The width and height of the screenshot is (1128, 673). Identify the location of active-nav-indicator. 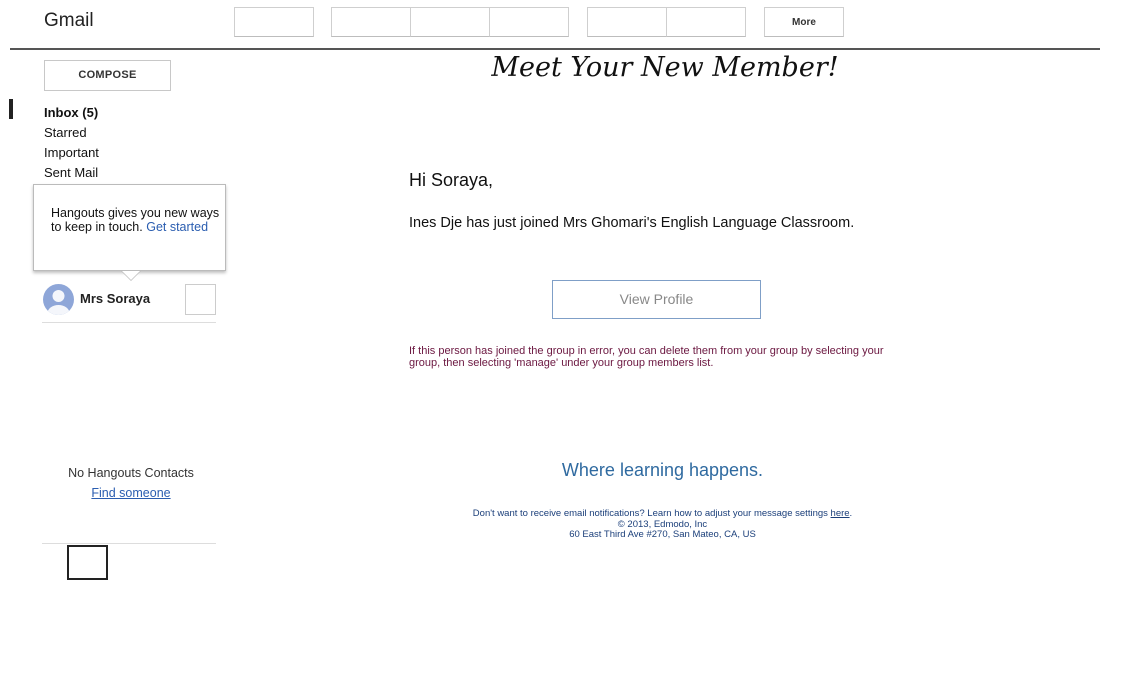
(11, 109).